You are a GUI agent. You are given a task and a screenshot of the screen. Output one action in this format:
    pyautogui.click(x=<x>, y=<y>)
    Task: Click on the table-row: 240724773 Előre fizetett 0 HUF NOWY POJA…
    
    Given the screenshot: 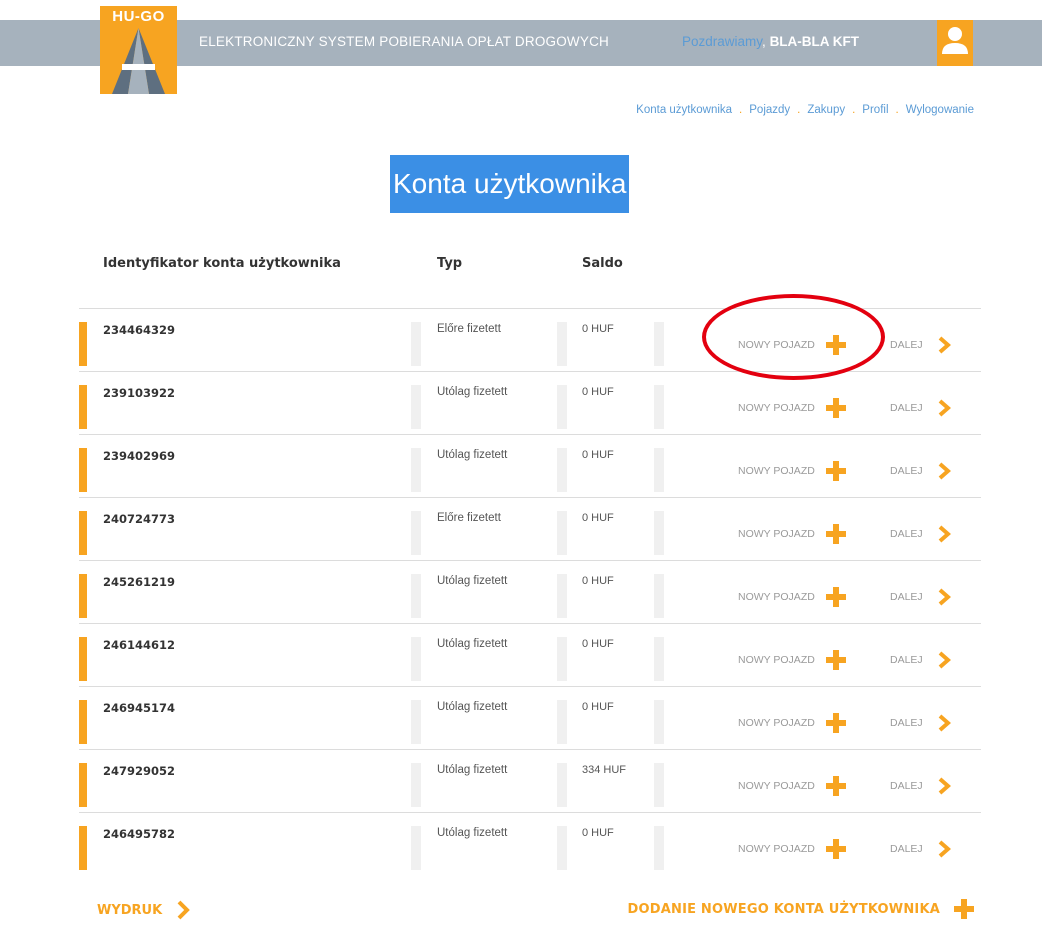 What is the action you would take?
    pyautogui.click(x=530, y=528)
    